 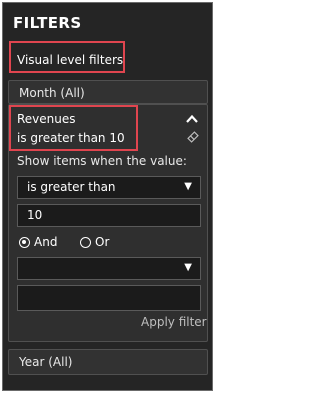 What do you see at coordinates (174, 322) in the screenshot?
I see `apply-filter-link: Apply filter` at bounding box center [174, 322].